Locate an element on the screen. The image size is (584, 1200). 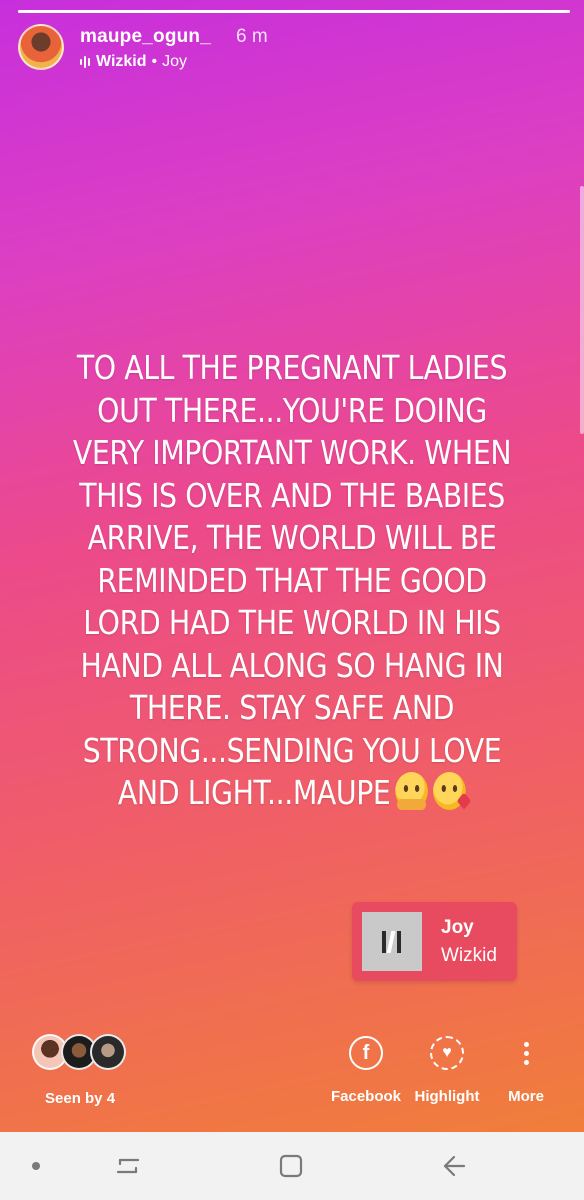
audio-bars-icon is located at coordinates (85, 62).